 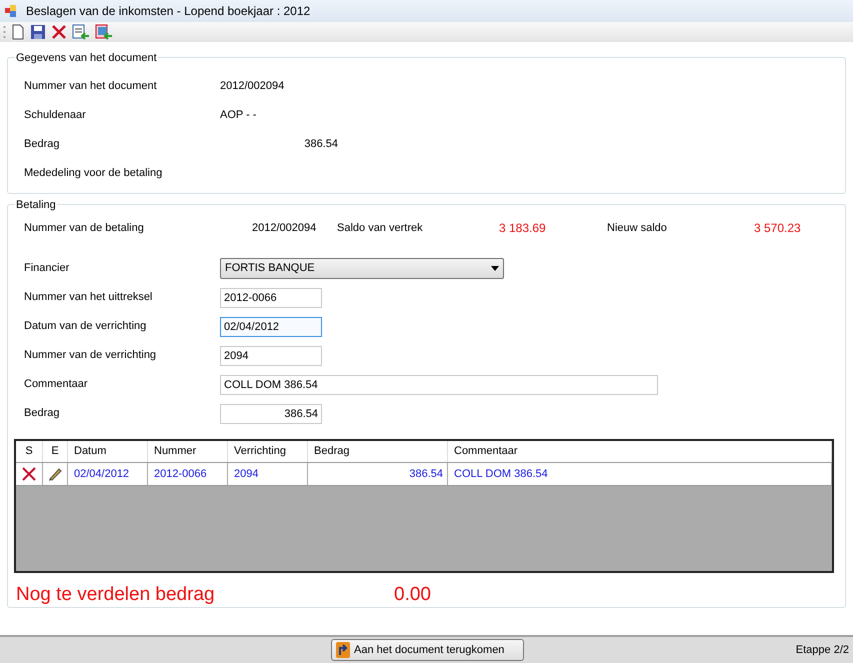 I want to click on field-value: AOP - -, so click(x=238, y=116).